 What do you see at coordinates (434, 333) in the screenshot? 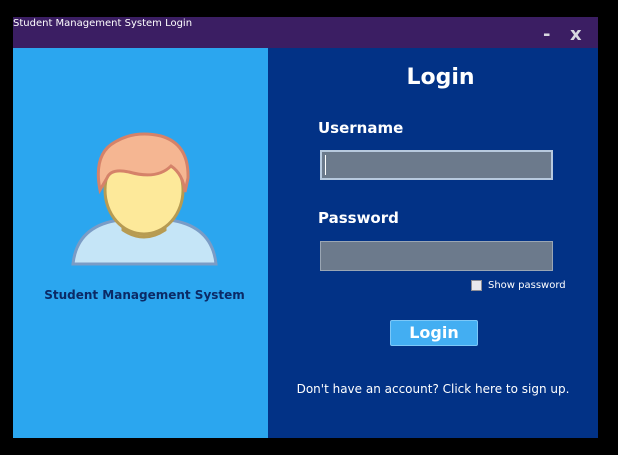
I see `login-button: Login` at bounding box center [434, 333].